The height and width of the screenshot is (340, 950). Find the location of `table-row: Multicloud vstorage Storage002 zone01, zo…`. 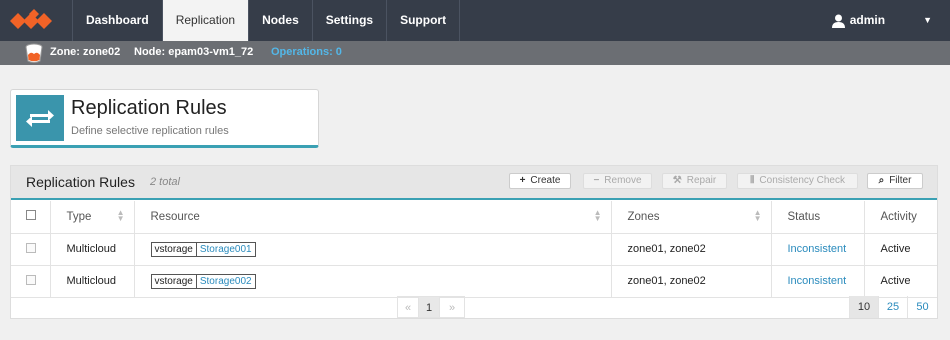

table-row: Multicloud vstorage Storage002 zone01, zo… is located at coordinates (474, 281).